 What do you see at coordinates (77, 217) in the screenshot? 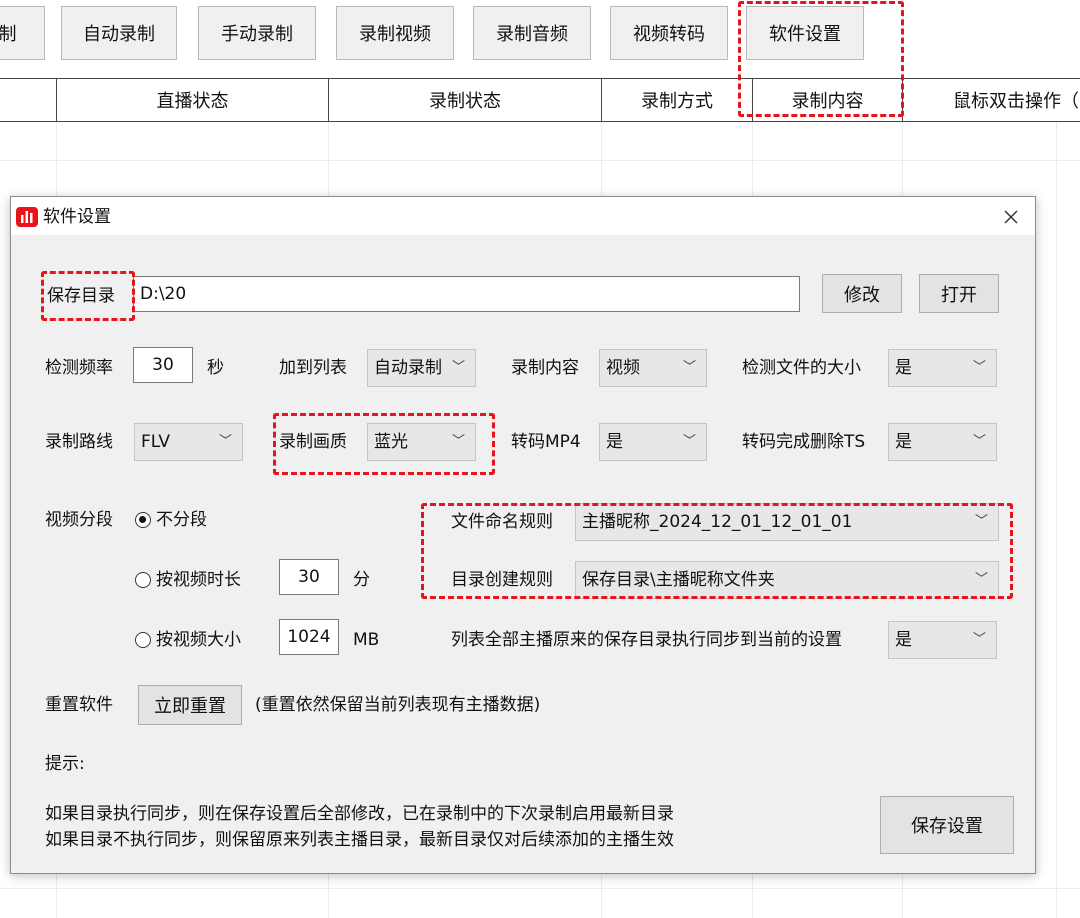
I see `dialog-title: 软件设置` at bounding box center [77, 217].